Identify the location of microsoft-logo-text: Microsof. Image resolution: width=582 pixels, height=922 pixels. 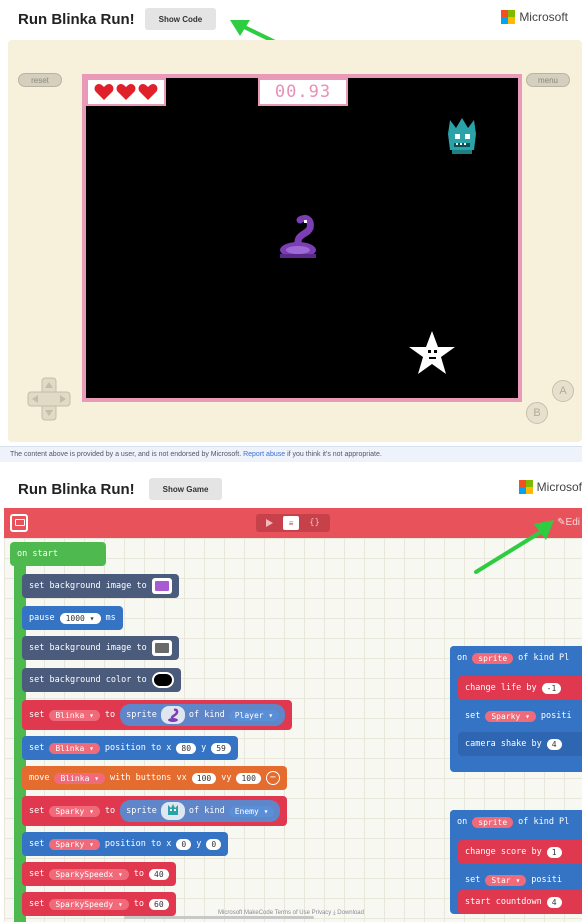
(559, 487).